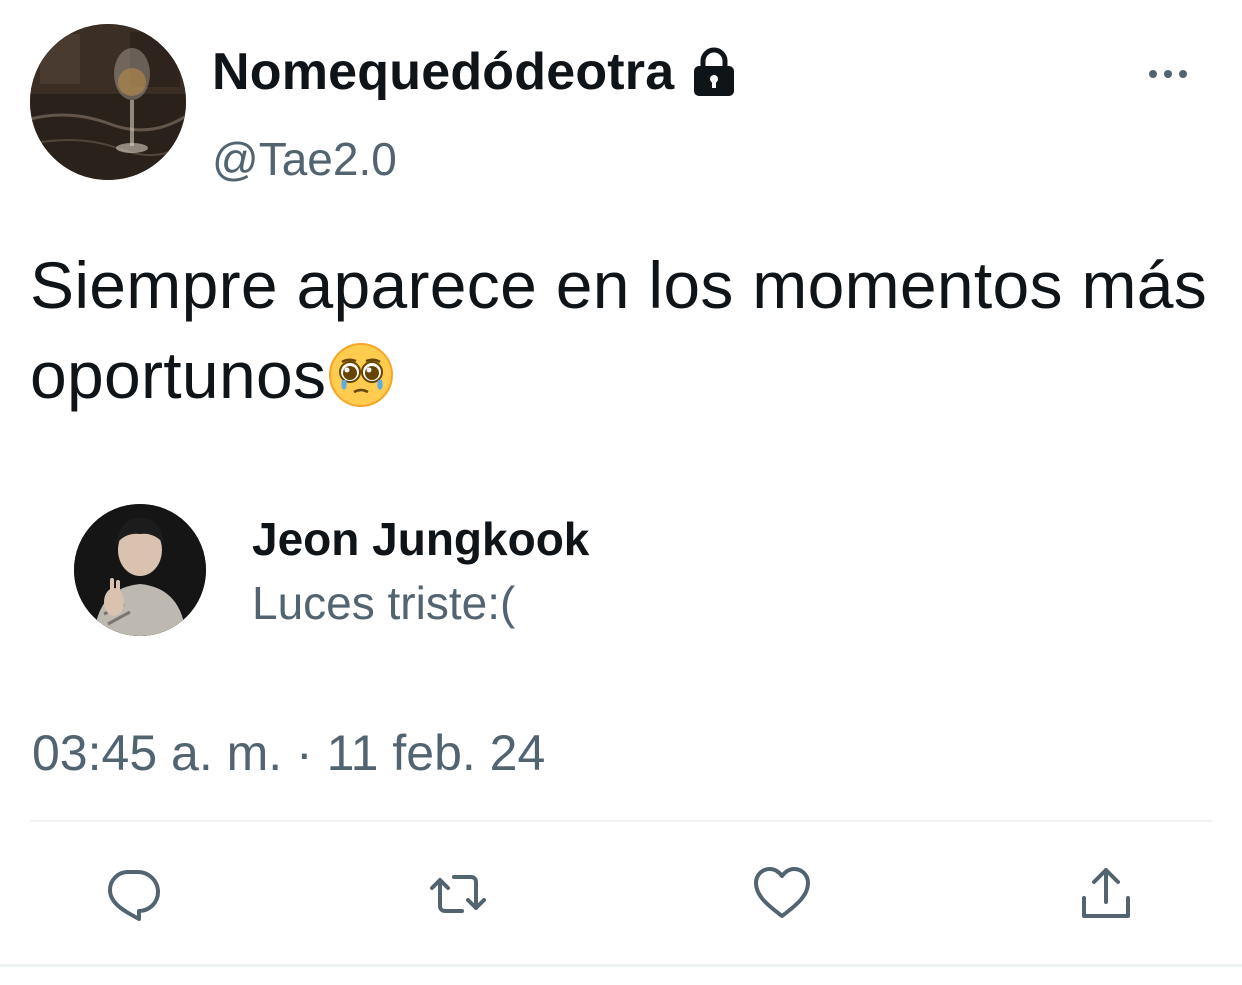  Describe the element at coordinates (288, 753) in the screenshot. I see `tweet-timestamp: 03:45 a. m. · 11 feb. 24` at that location.